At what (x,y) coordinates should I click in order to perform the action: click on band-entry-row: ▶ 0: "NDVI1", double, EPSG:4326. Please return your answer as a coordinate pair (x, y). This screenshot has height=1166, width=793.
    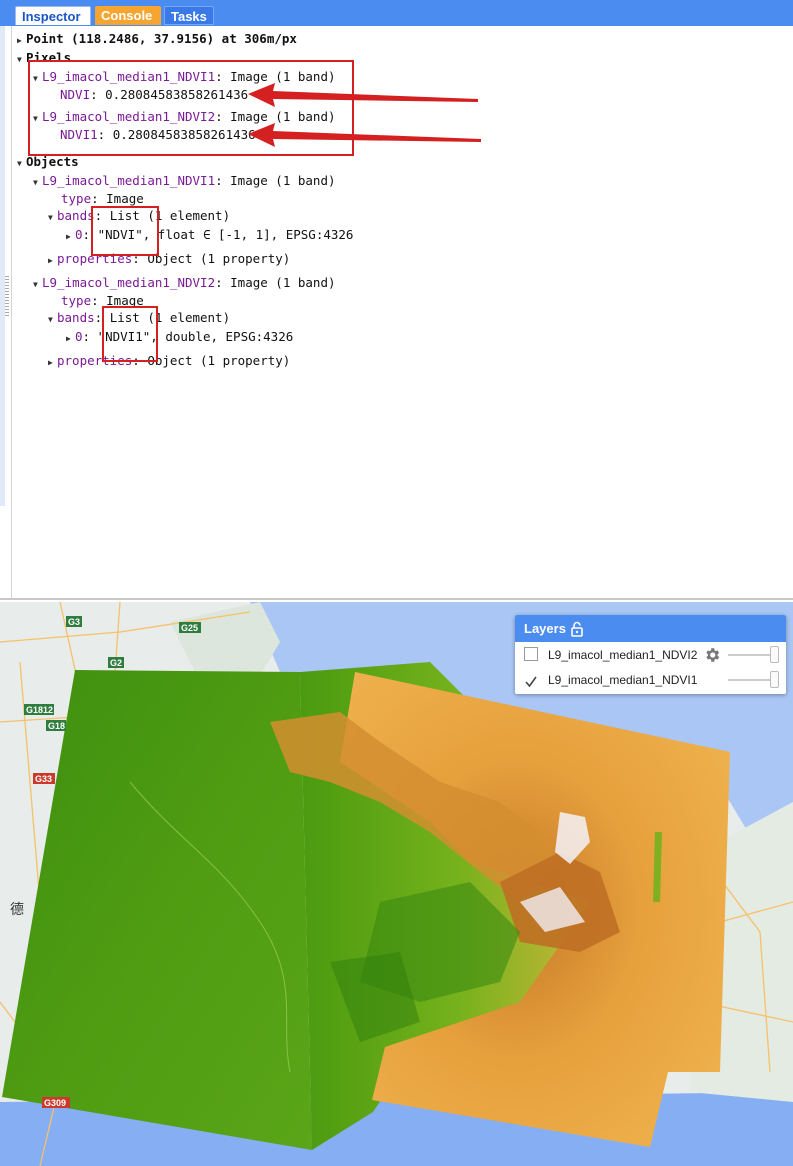
    Looking at the image, I should click on (179, 338).